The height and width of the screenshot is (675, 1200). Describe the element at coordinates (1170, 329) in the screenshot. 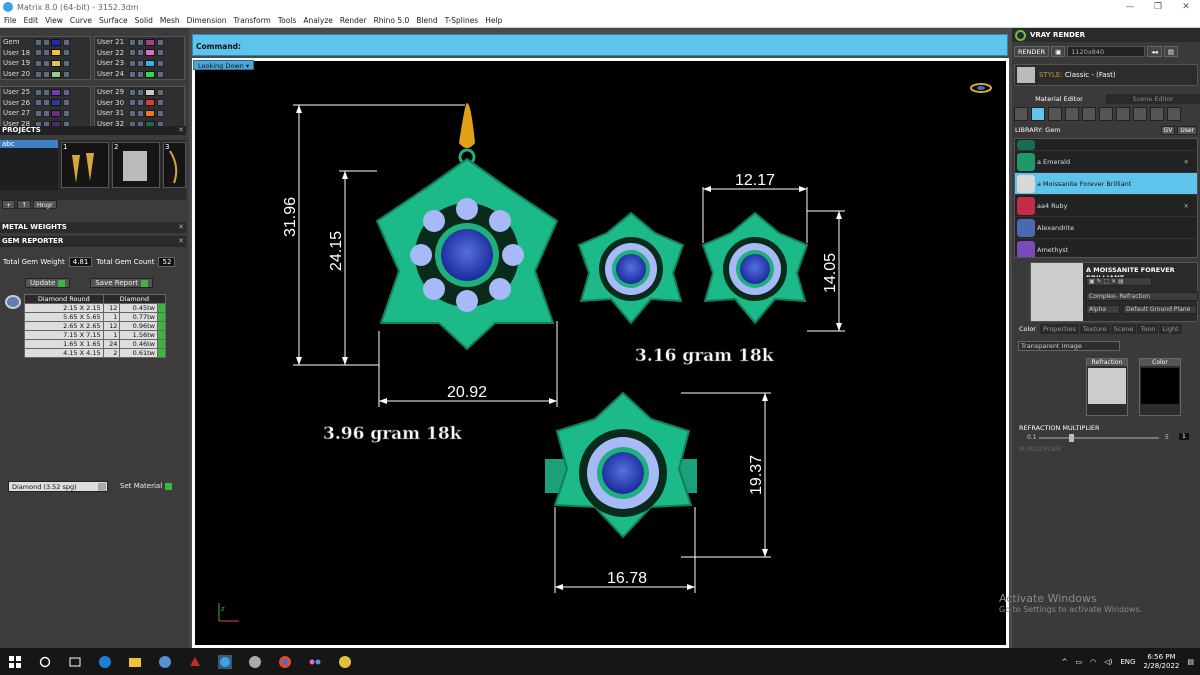

I see `tab-light: Light` at that location.